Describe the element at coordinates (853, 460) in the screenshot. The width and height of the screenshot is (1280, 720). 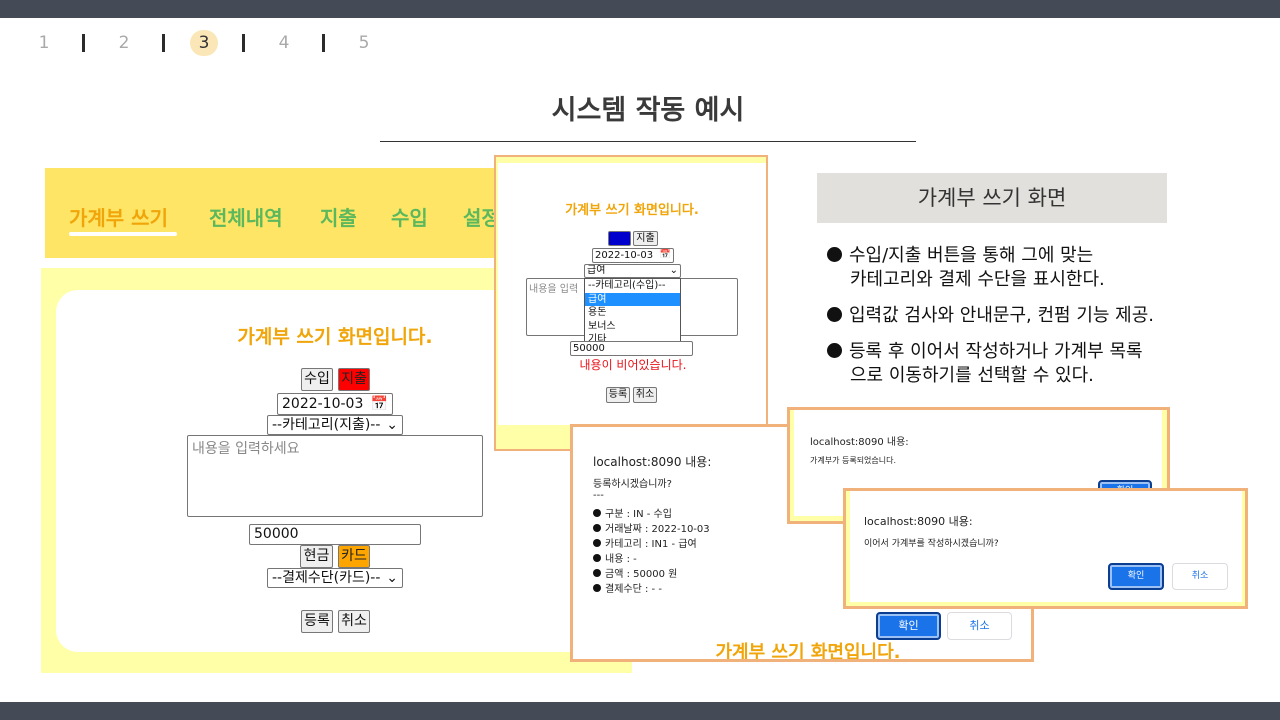
I see `dialog-message: 가계부가 등록되었습니다.` at that location.